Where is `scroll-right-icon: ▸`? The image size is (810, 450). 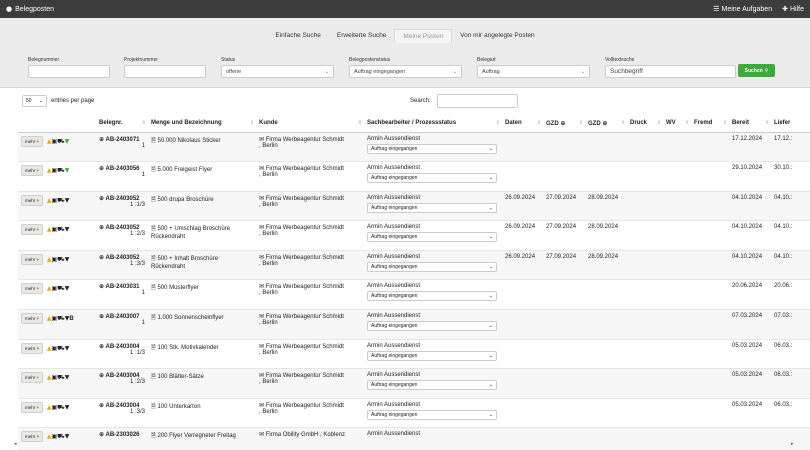 scroll-right-icon: ▸ is located at coordinates (792, 444).